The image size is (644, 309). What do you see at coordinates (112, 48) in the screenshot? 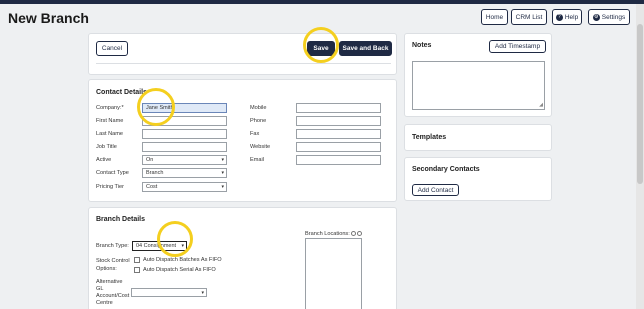
I see `cancel-button: Cancel` at bounding box center [112, 48].